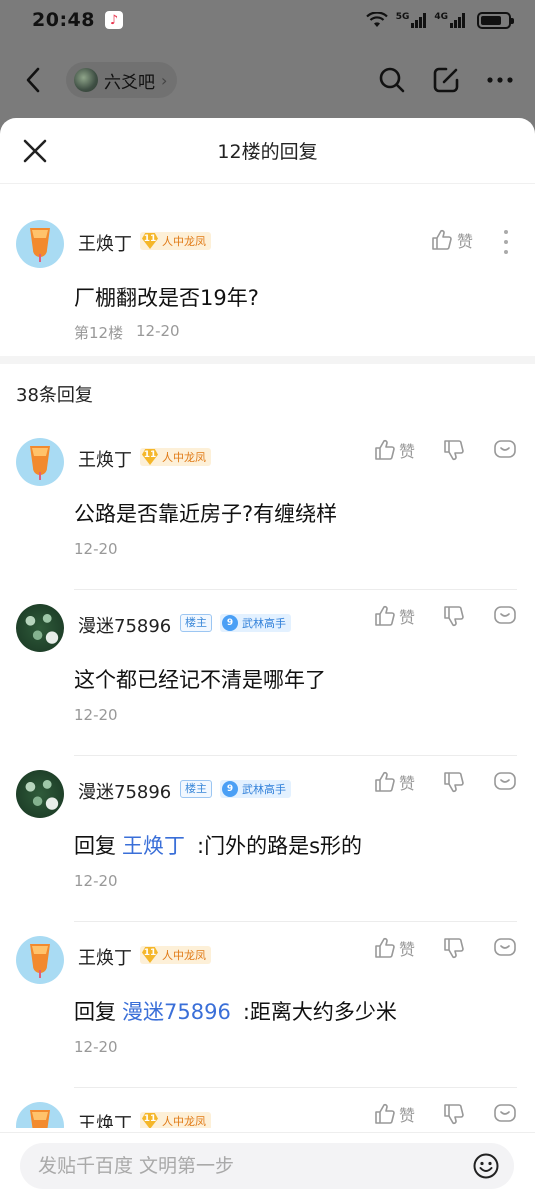 This screenshot has width=535, height=1200. I want to click on forum-chip: 六爻吧 ›, so click(122, 80).